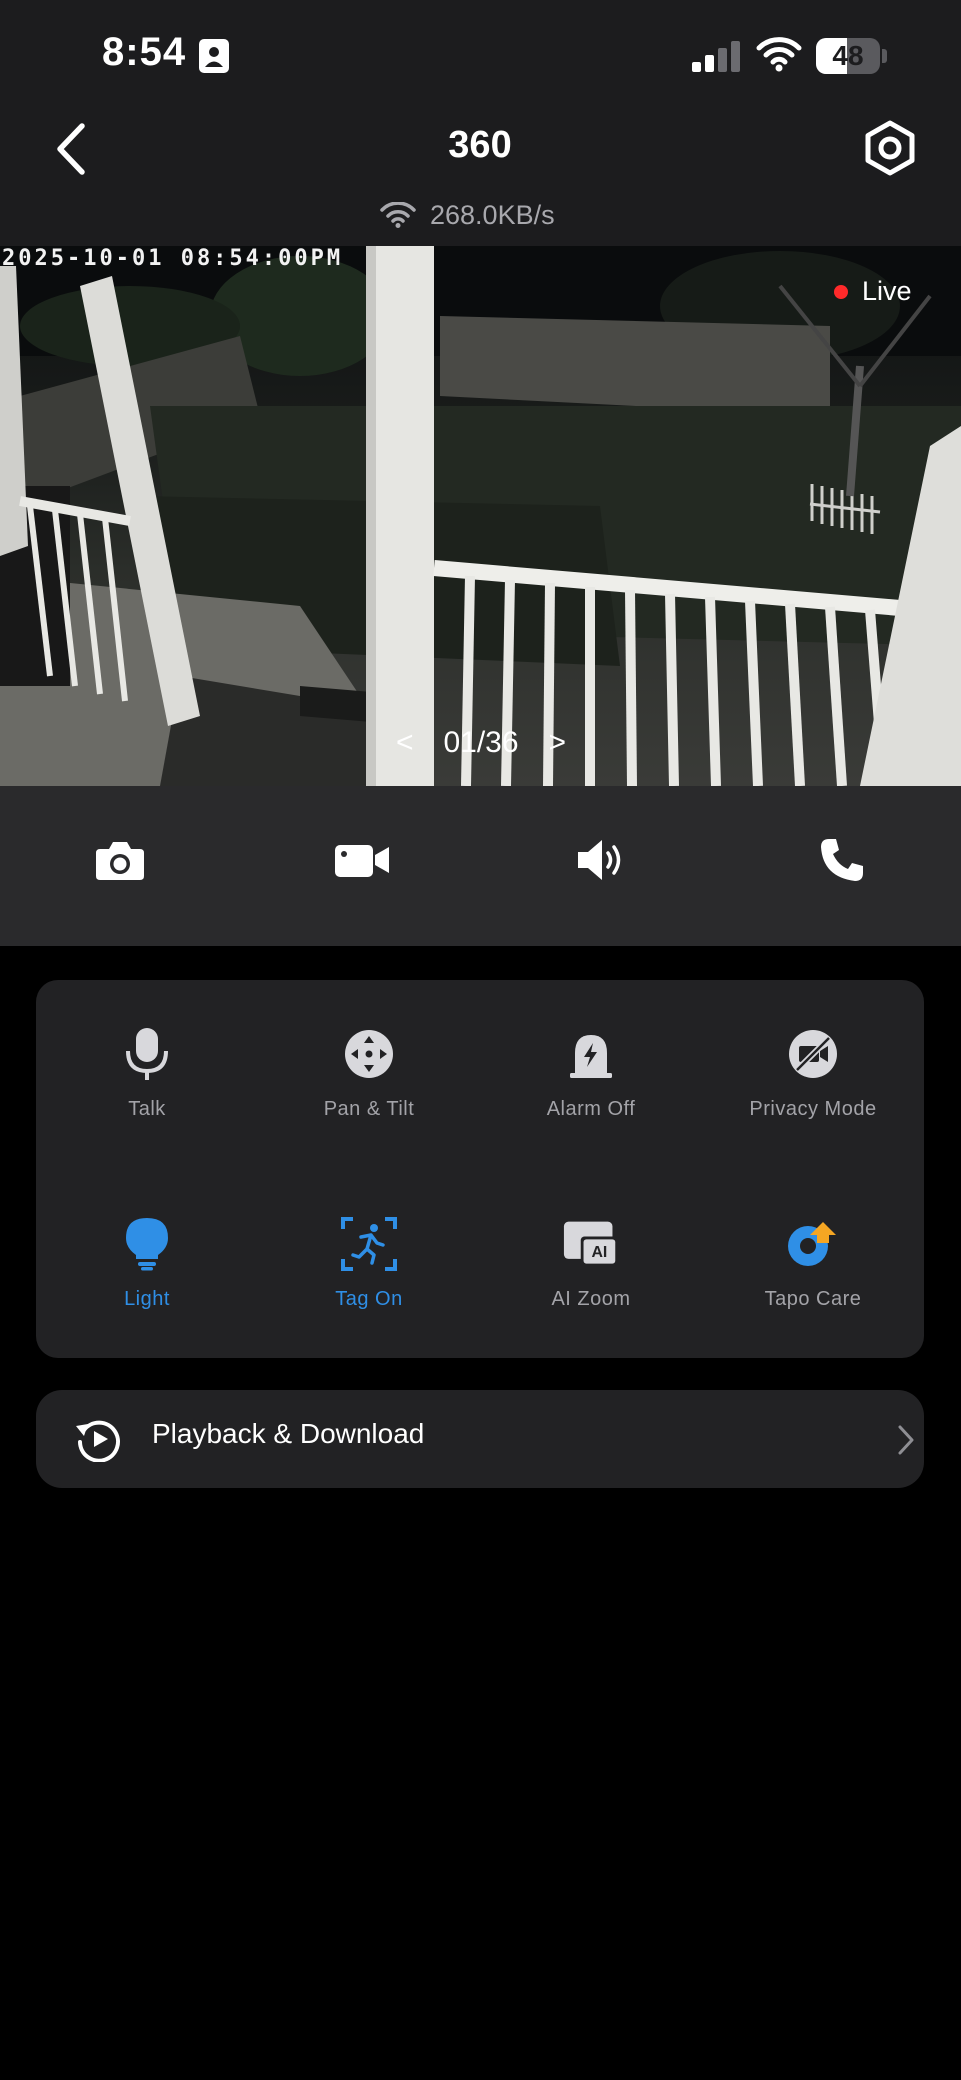 The image size is (961, 2080). What do you see at coordinates (716, 56) in the screenshot?
I see `cellular-signal-icon` at bounding box center [716, 56].